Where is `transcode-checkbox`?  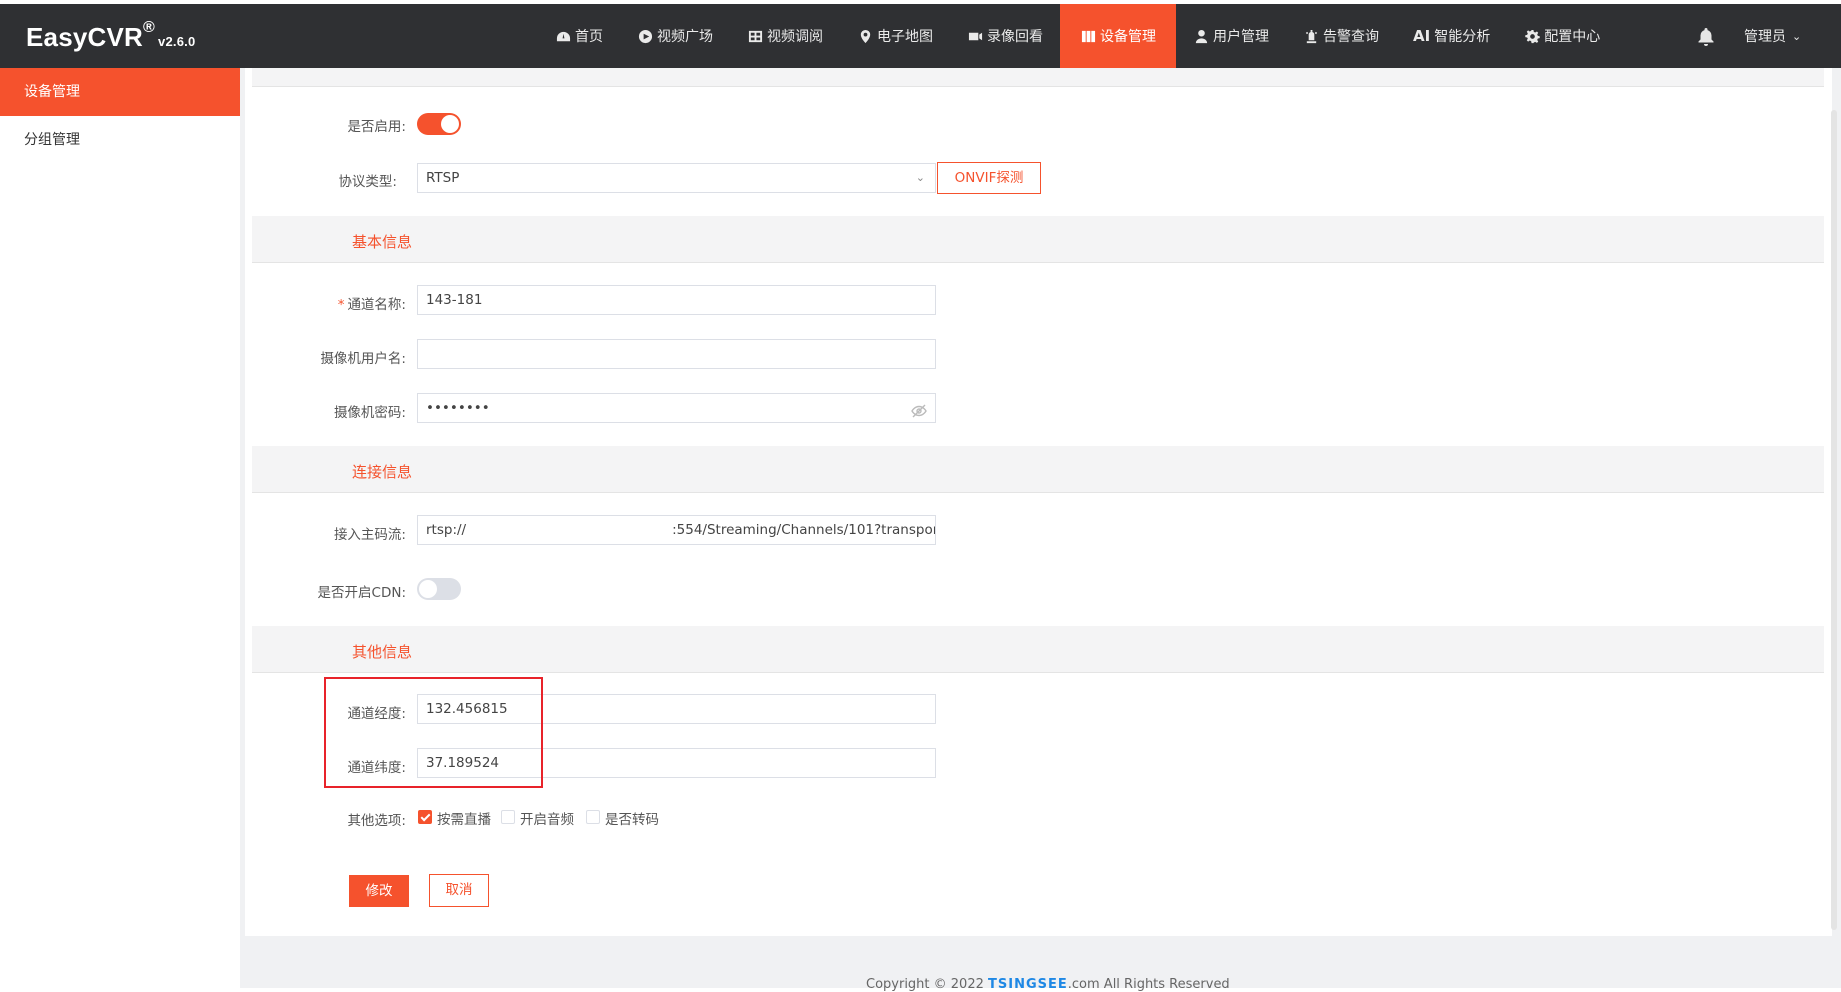 transcode-checkbox is located at coordinates (593, 817).